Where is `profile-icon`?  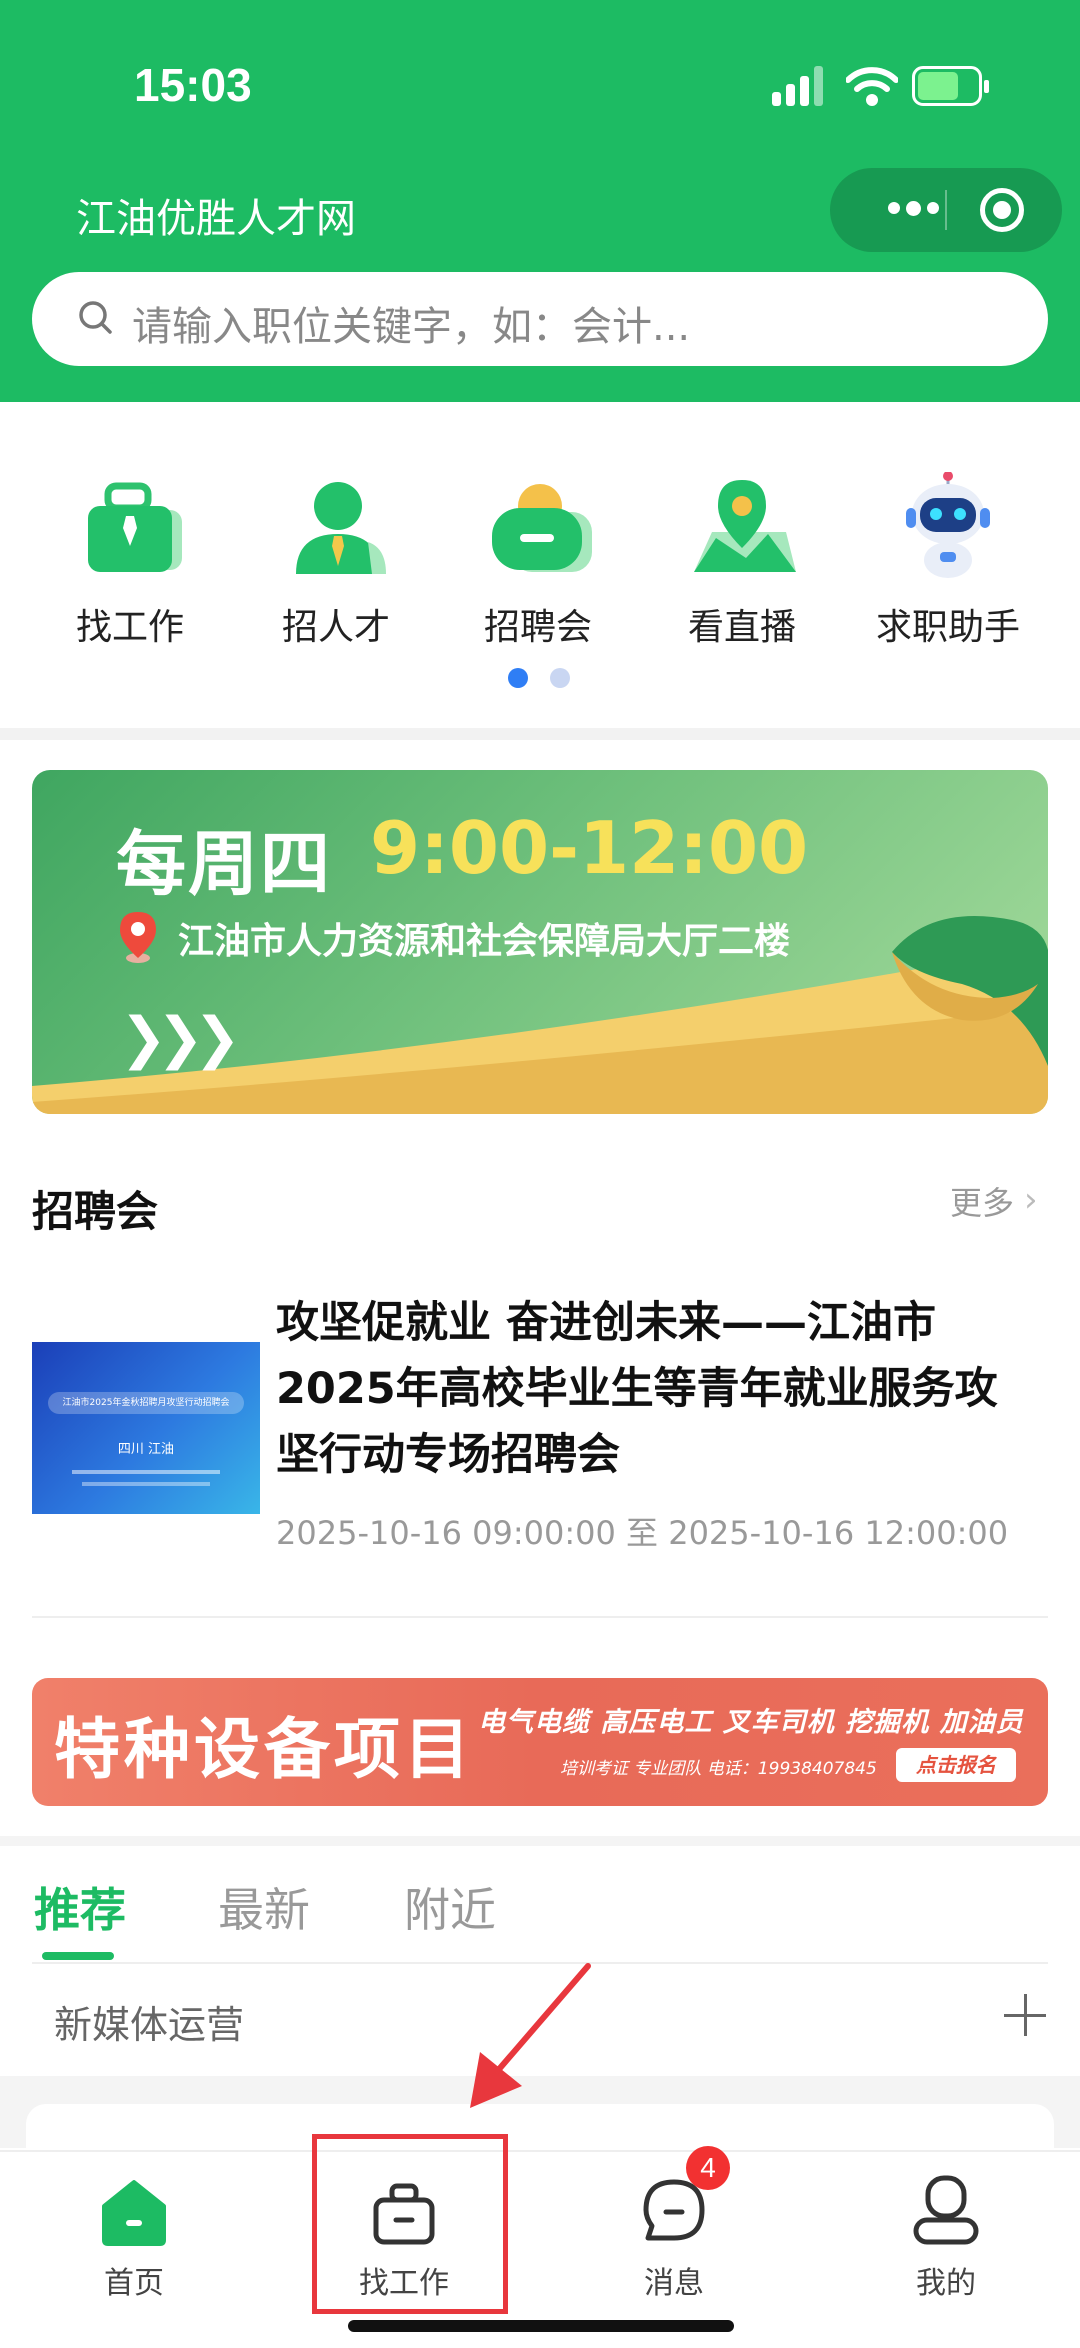
profile-icon is located at coordinates (946, 2210).